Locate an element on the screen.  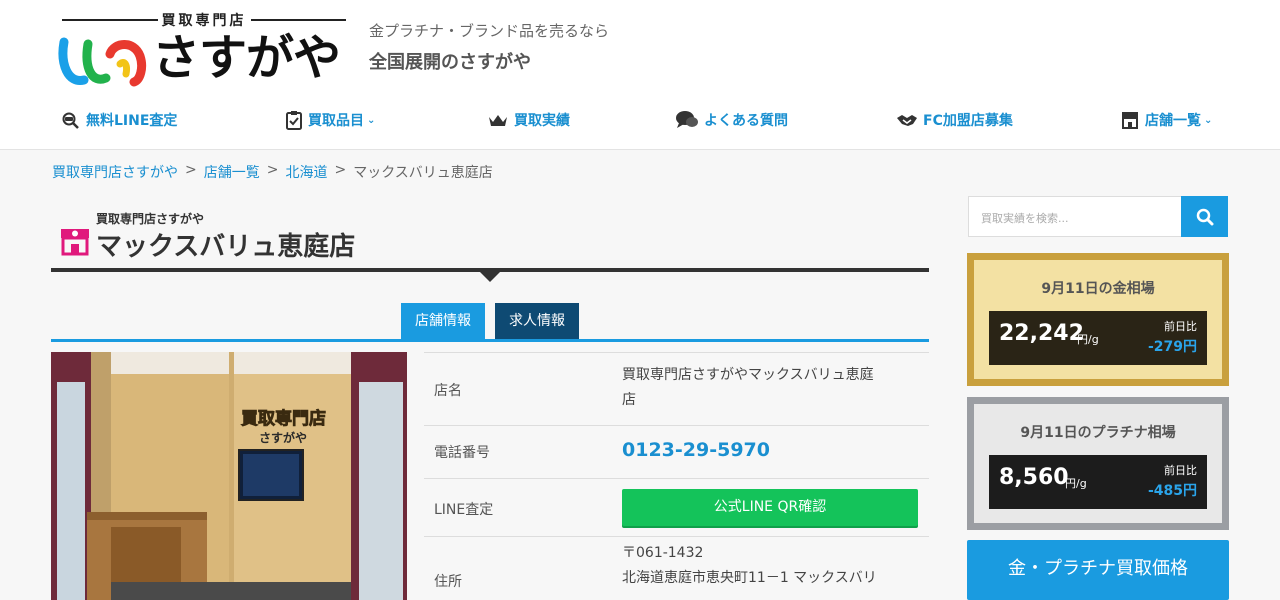
breadcrumb-link-hokkaido: 北海道 is located at coordinates (306, 172).